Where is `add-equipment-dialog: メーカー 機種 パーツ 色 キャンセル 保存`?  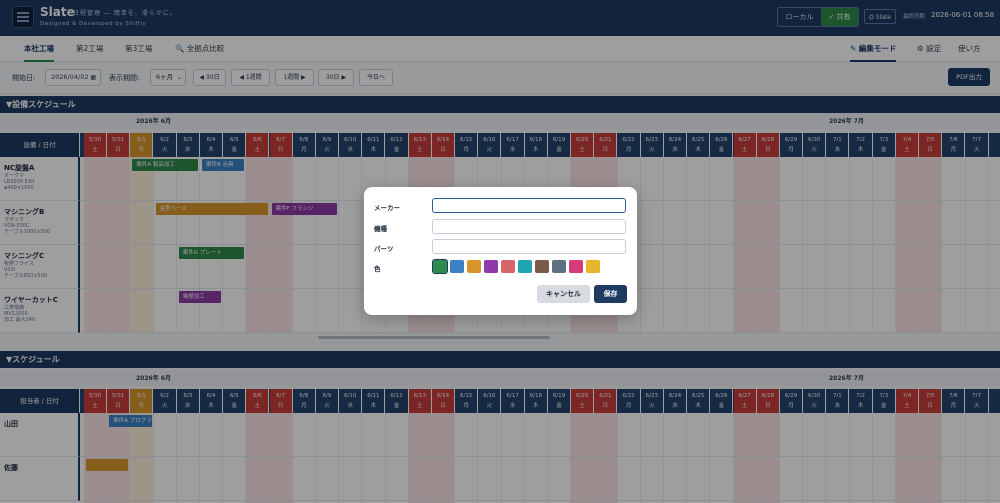
add-equipment-dialog: メーカー 機種 パーツ 色 キャンセル 保存 is located at coordinates (500, 251).